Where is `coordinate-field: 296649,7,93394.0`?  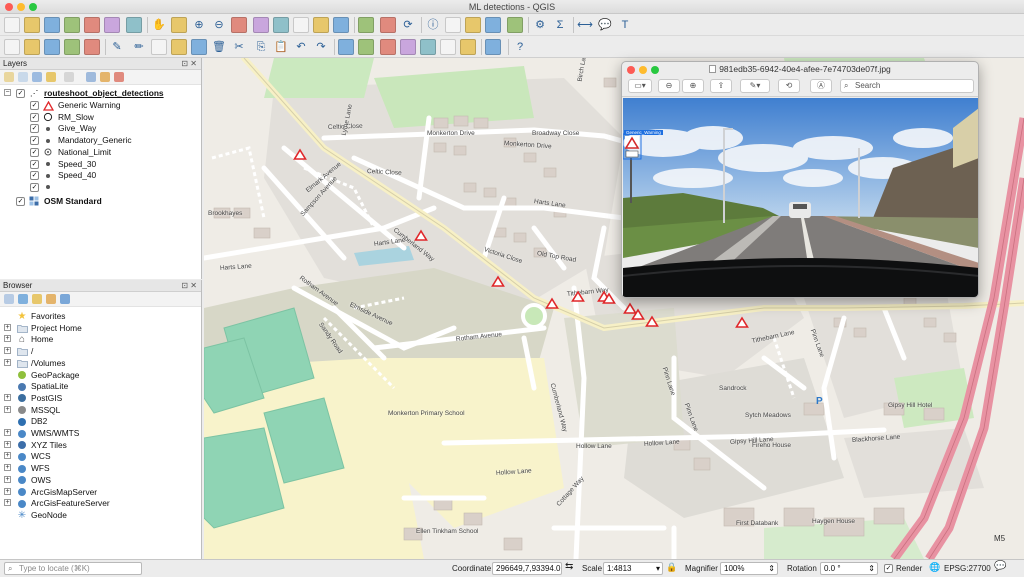 coordinate-field: 296649,7,93394.0 is located at coordinates (527, 568).